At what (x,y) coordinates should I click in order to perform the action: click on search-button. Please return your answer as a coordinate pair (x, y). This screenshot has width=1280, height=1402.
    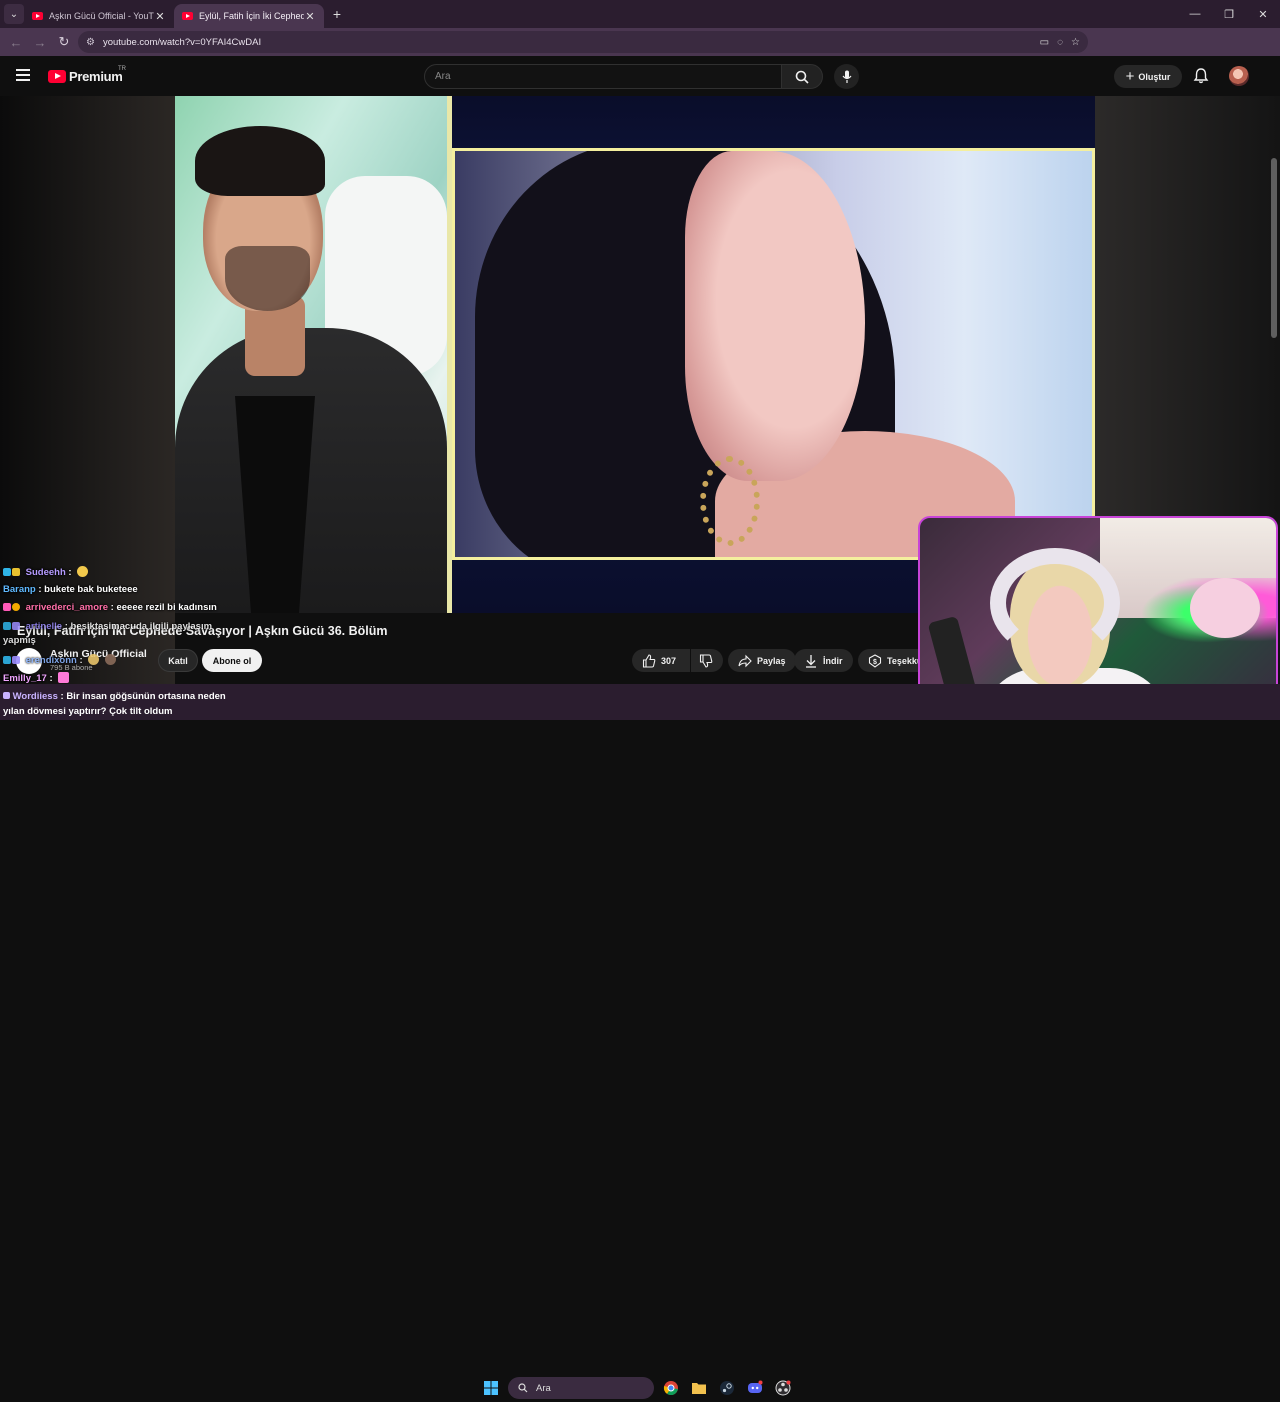
    Looking at the image, I should click on (802, 76).